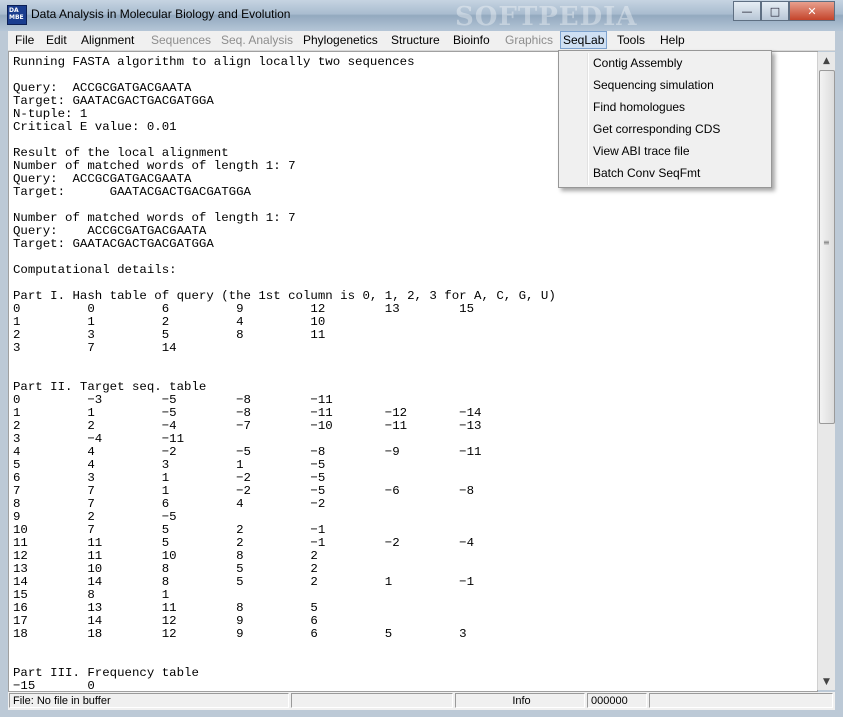  I want to click on scroll-thumb: ≡, so click(827, 247).